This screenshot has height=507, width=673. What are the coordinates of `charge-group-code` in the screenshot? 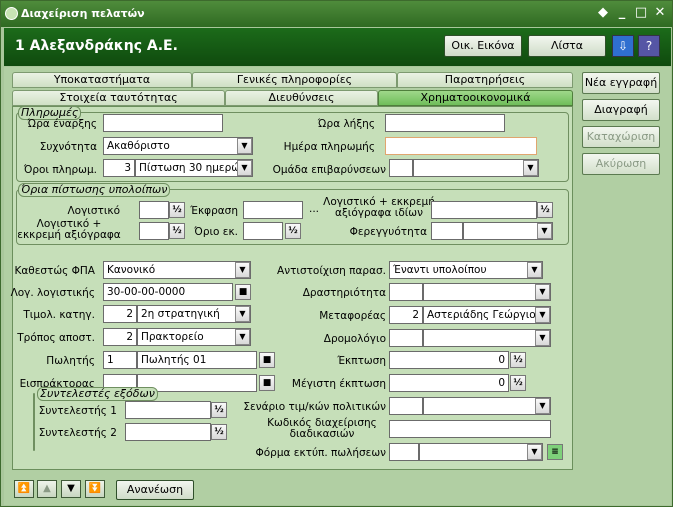 It's located at (401, 168).